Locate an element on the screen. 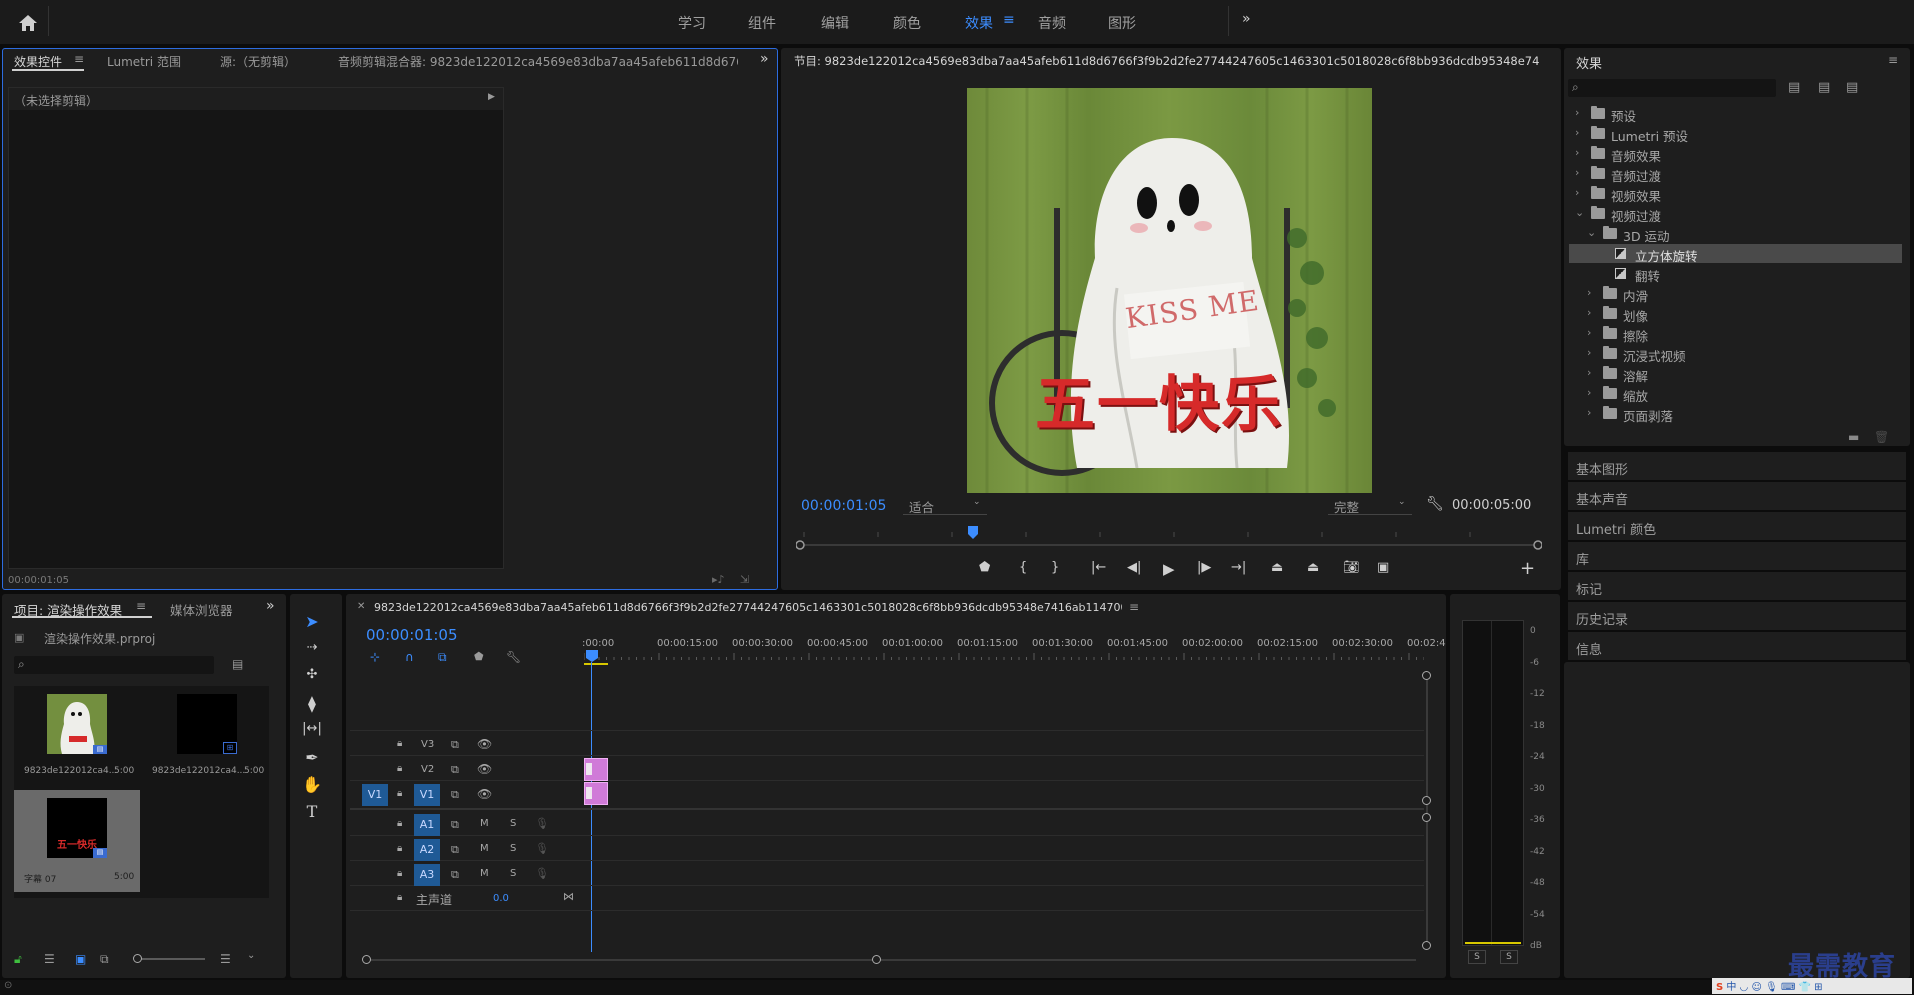  new-bin-icon: ▤ is located at coordinates (237, 664).